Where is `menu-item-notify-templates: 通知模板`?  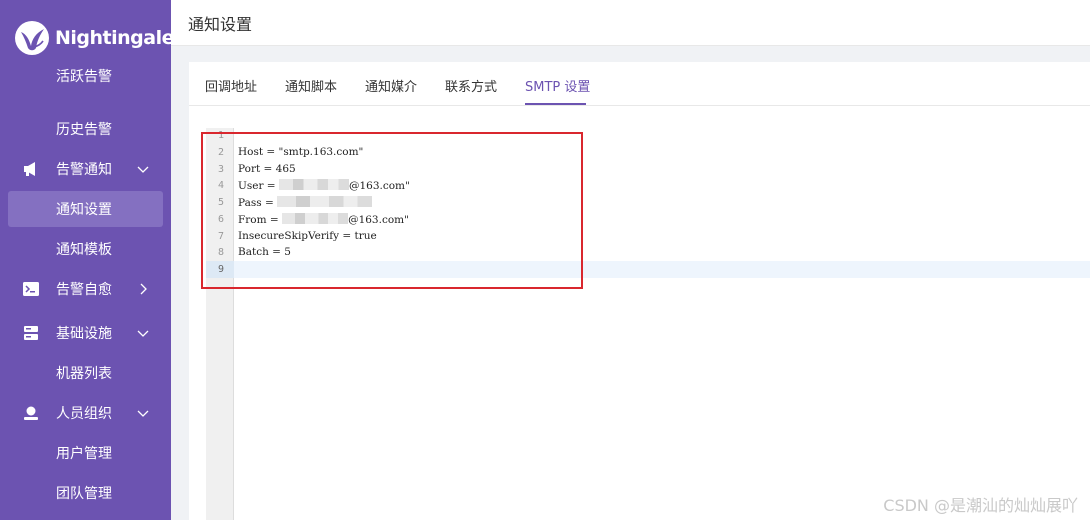
menu-item-notify-templates: 通知模板 is located at coordinates (85, 249).